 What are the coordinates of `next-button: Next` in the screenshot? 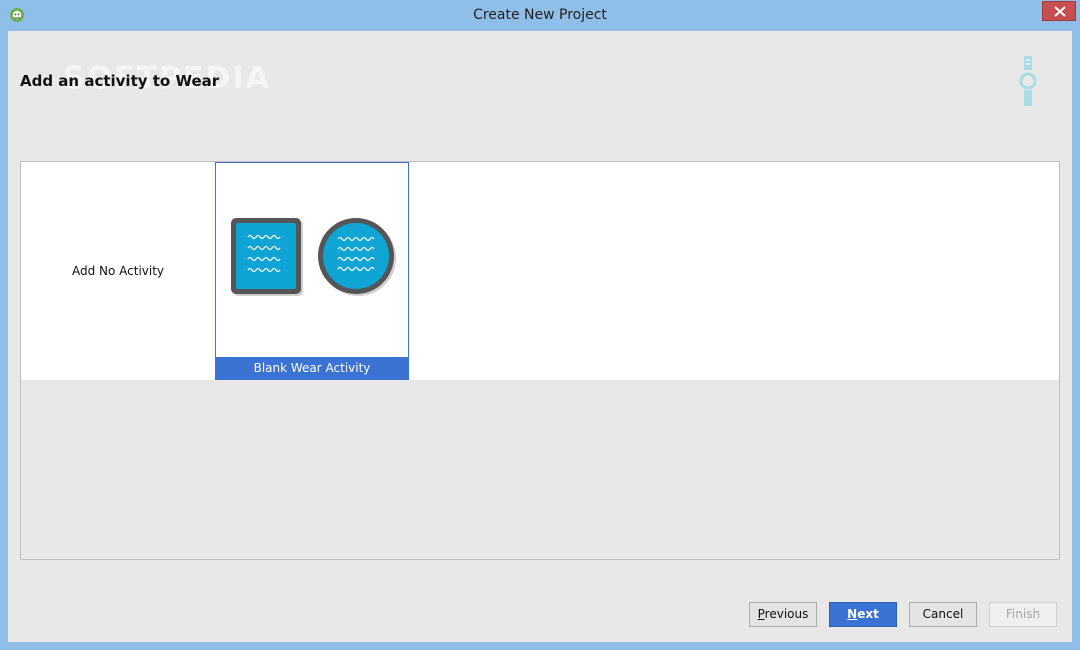 It's located at (863, 614).